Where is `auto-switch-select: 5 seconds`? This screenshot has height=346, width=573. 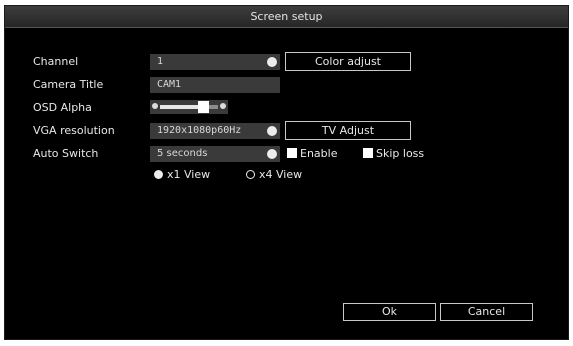
auto-switch-select: 5 seconds is located at coordinates (215, 154).